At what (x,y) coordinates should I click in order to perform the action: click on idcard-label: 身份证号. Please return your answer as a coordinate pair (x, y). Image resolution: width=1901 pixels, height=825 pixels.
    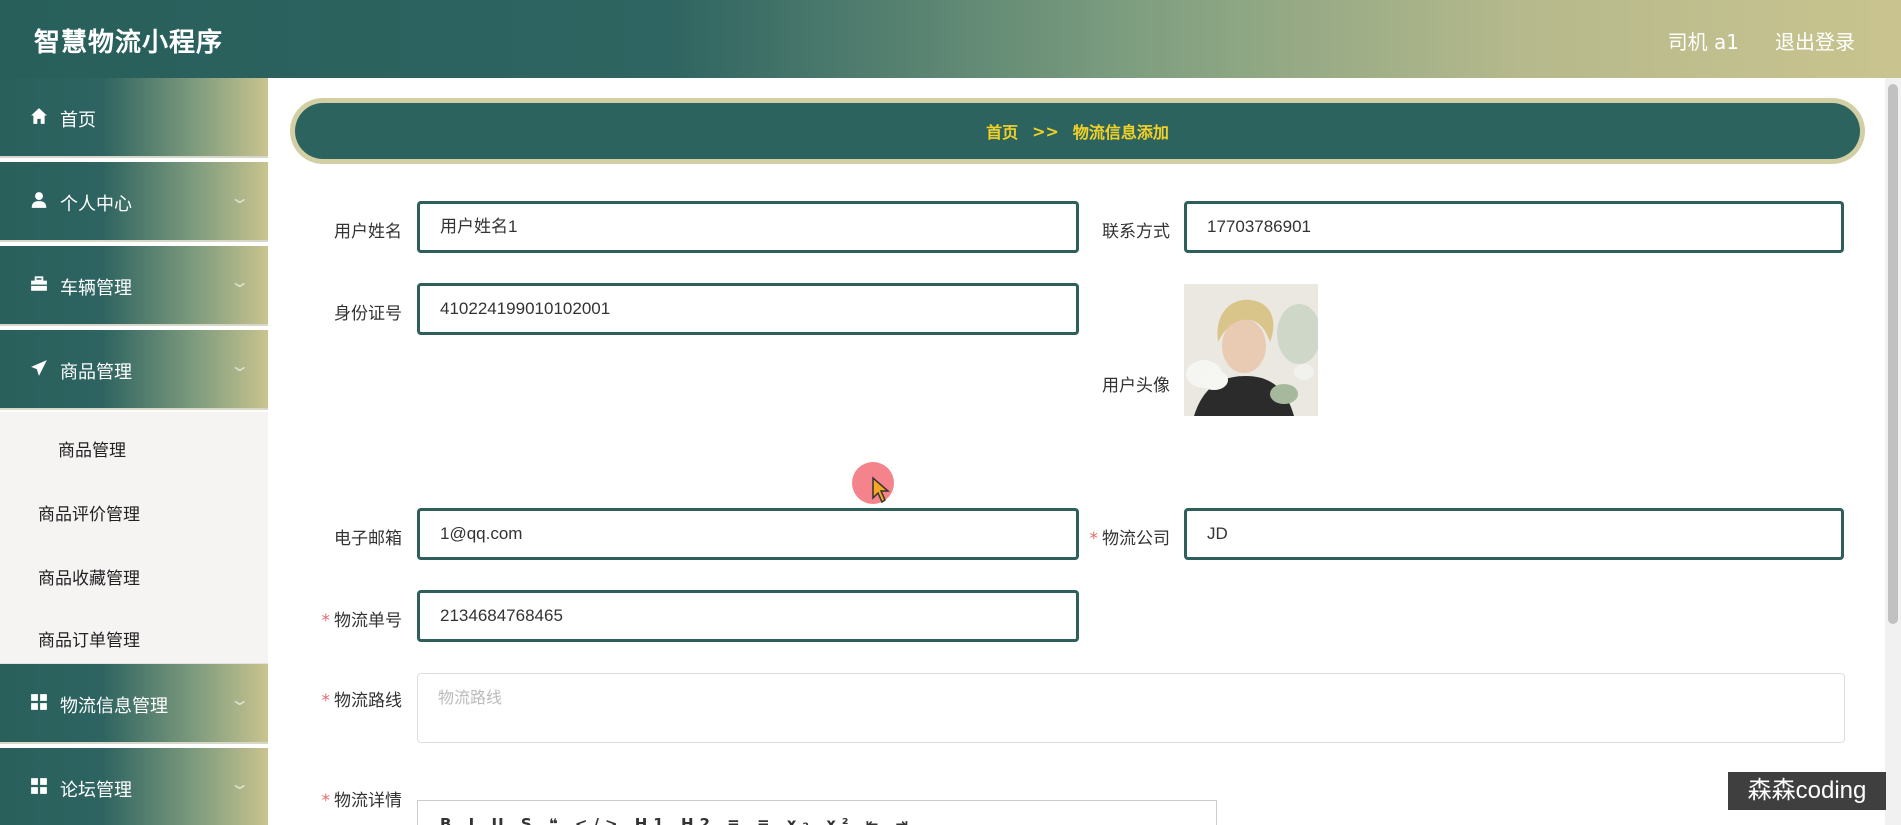
    Looking at the image, I should click on (368, 314).